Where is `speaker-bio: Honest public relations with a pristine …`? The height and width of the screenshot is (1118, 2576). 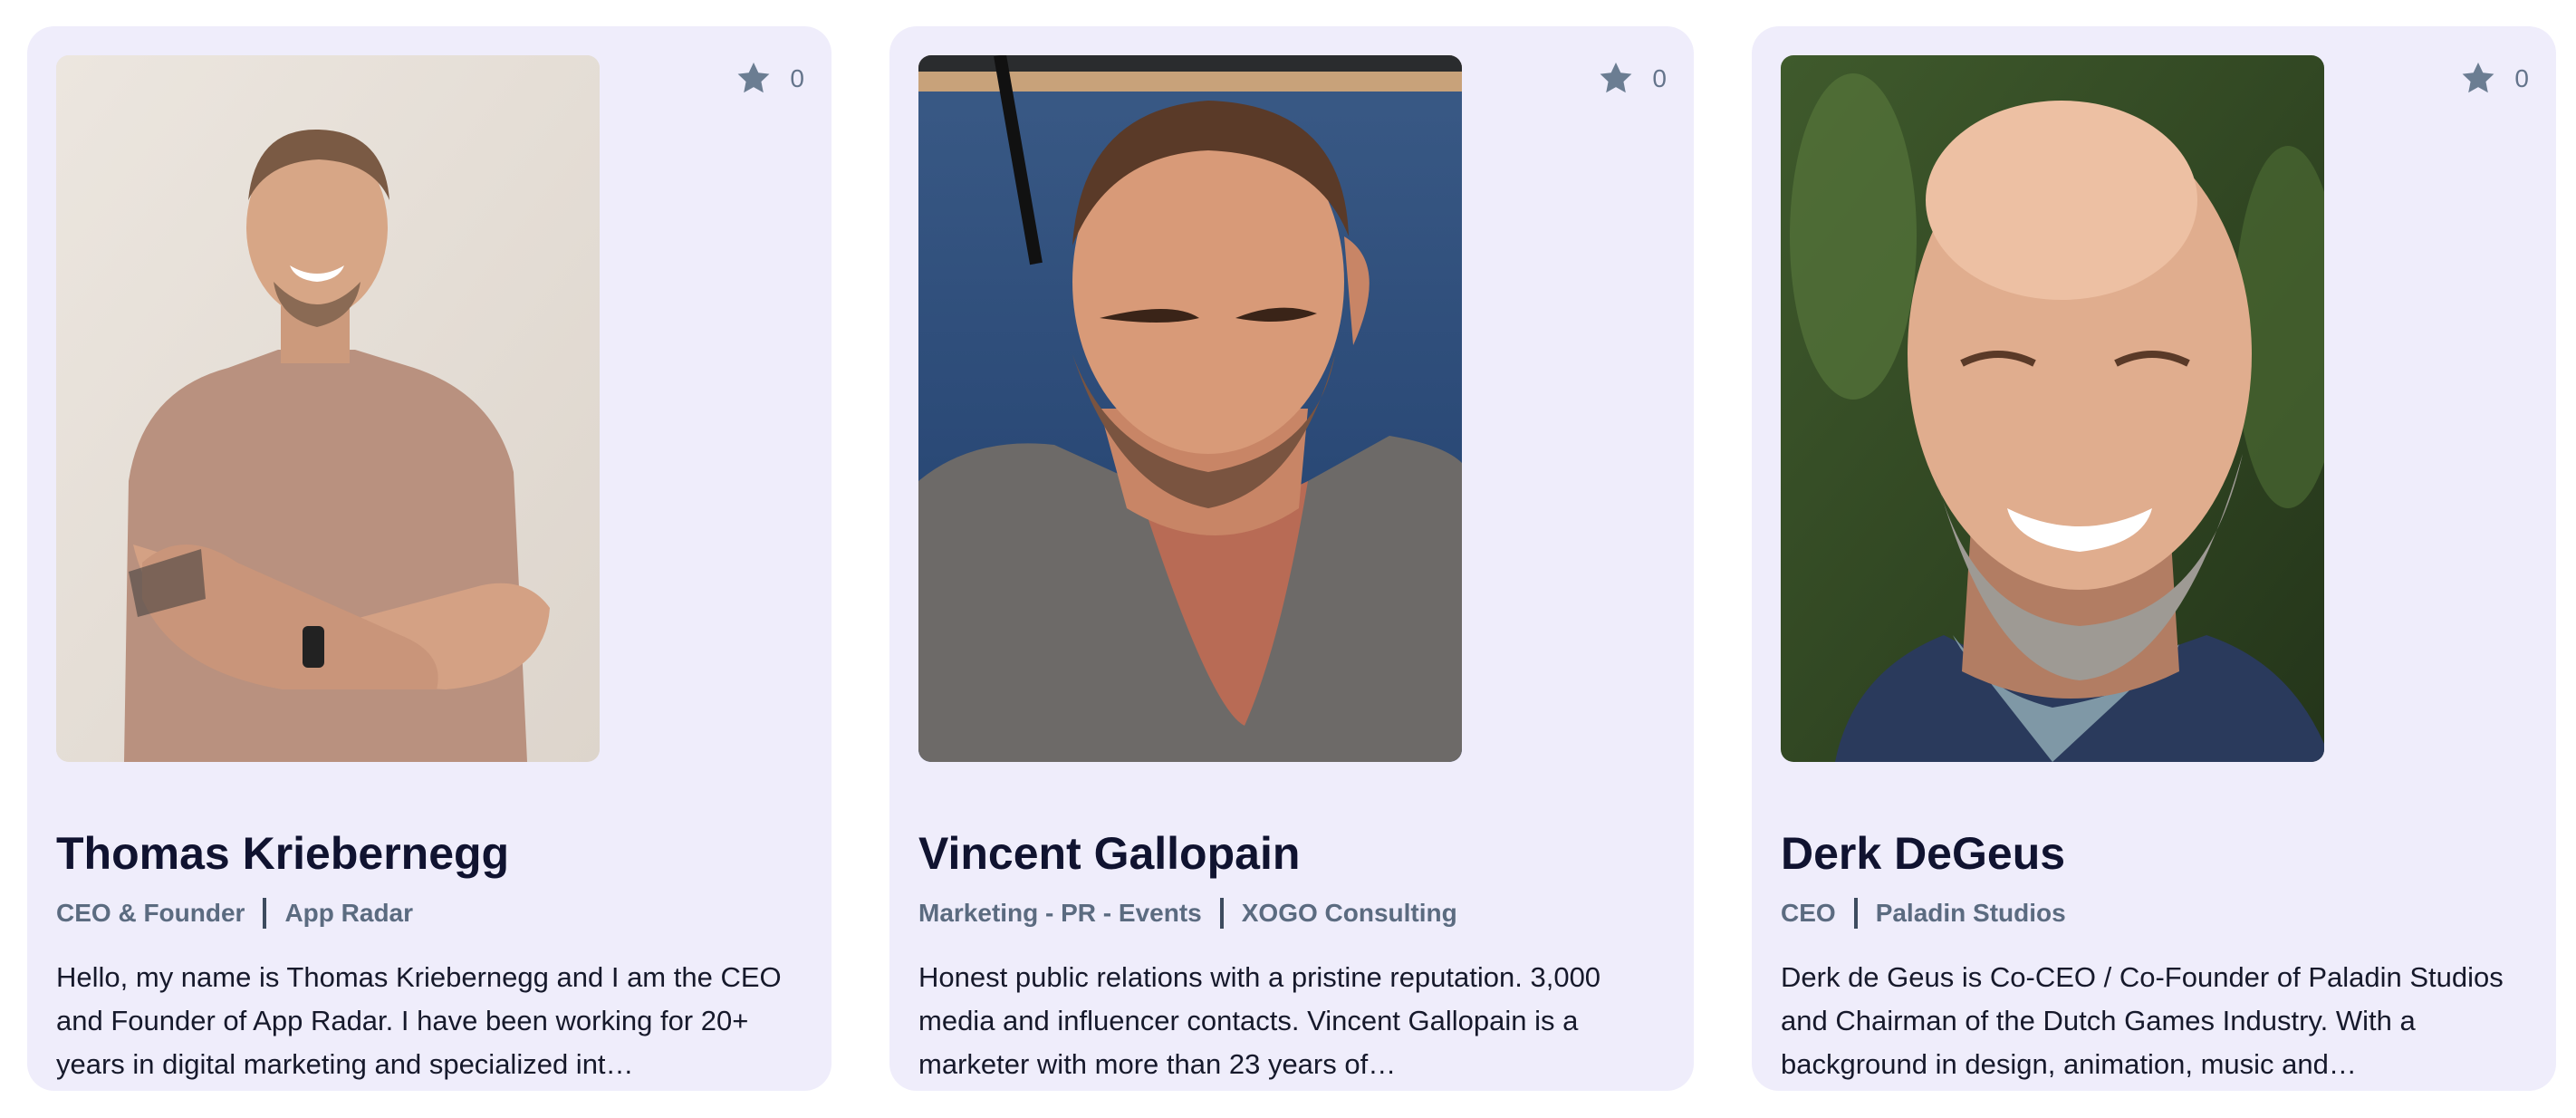 speaker-bio: Honest public relations with a pristine … is located at coordinates (1259, 1021).